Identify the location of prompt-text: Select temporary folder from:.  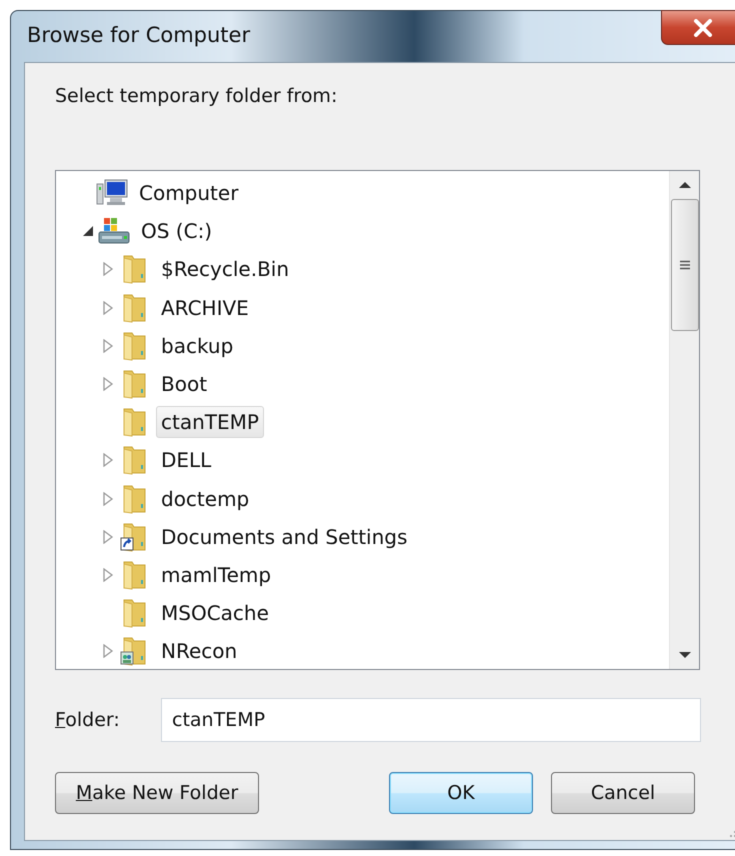
(196, 96).